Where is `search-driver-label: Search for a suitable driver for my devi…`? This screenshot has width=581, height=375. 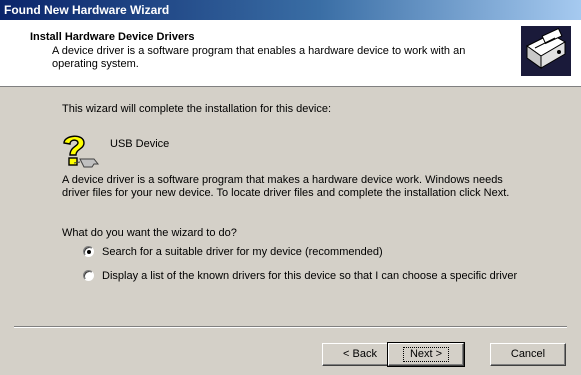 search-driver-label: Search for a suitable driver for my devi… is located at coordinates (242, 252).